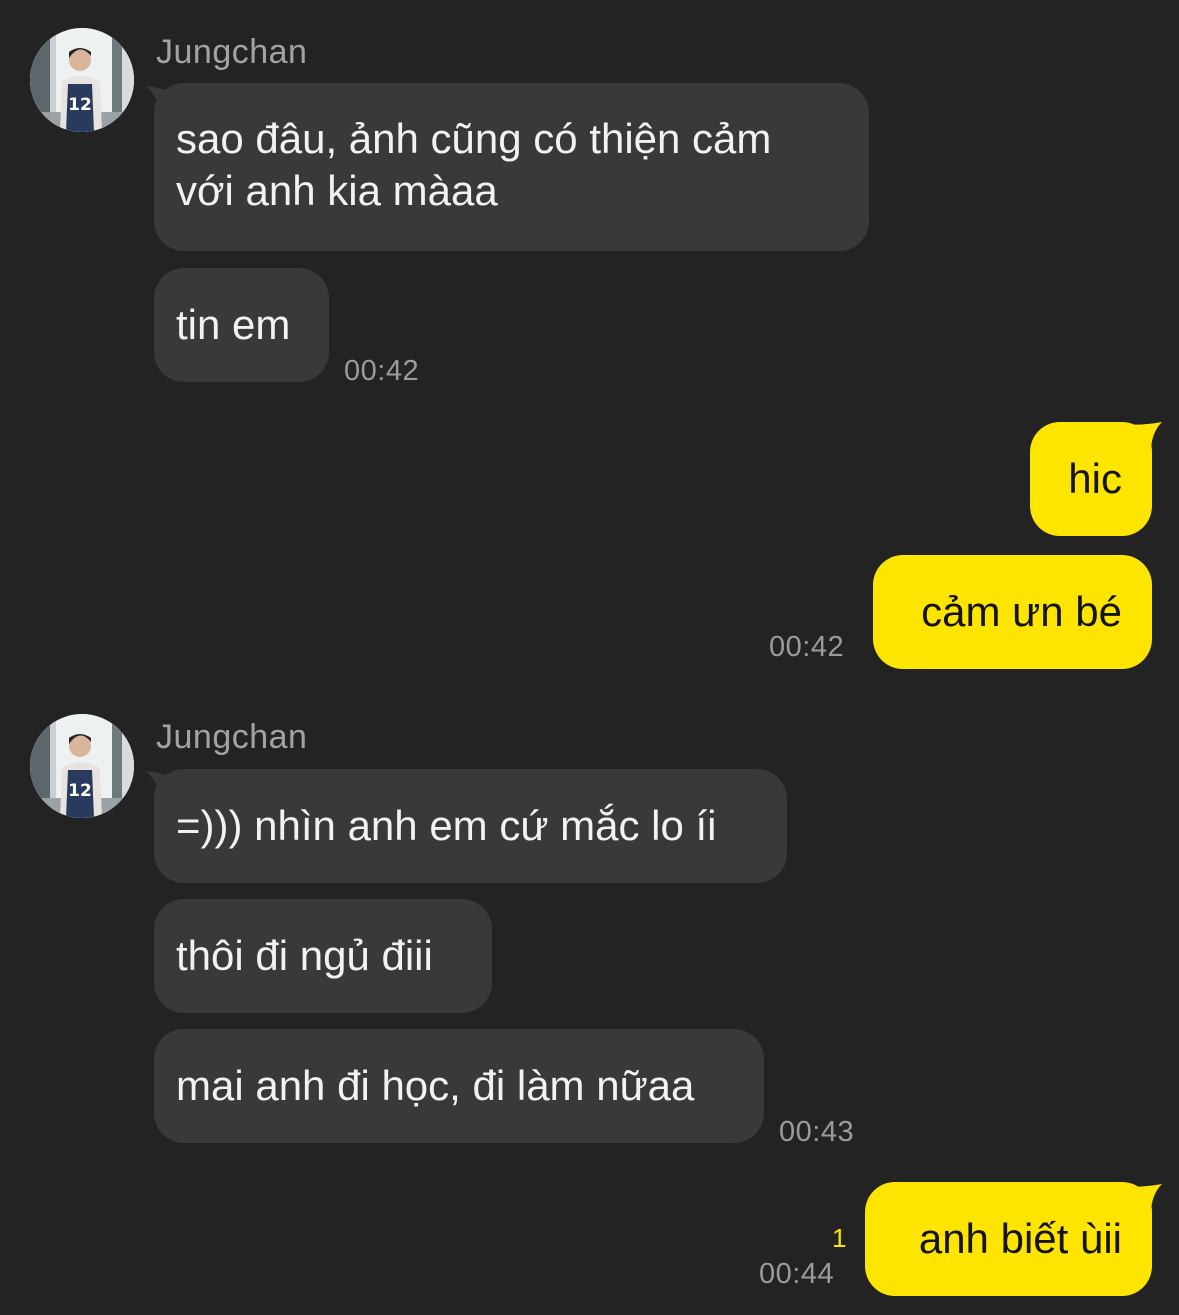 The image size is (1179, 1315). I want to click on message-line: sao đâu, ảnh cũng có thiện cảm, so click(474, 138).